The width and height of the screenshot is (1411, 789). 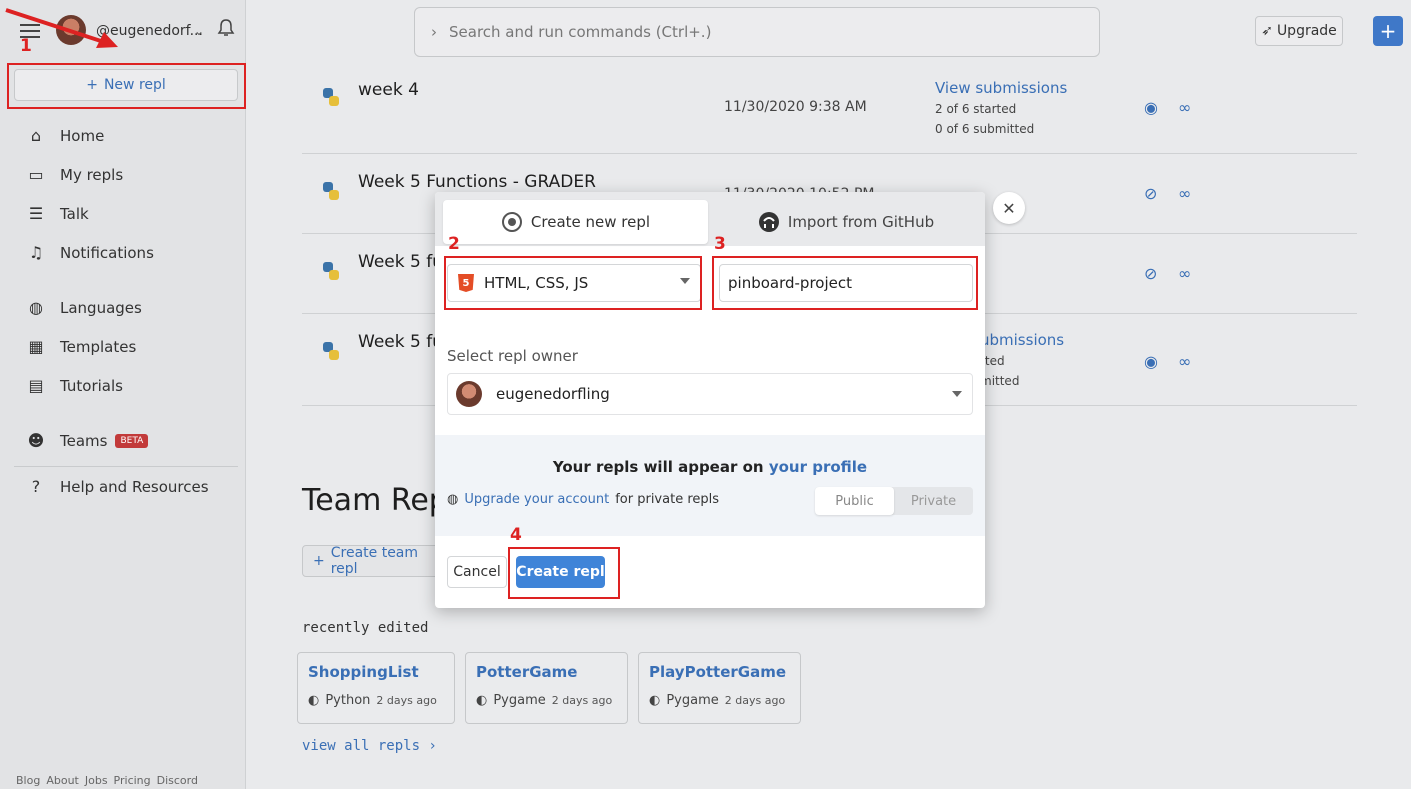 I want to click on profile-notice: Your repls will appear on your profile, so click(x=710, y=467).